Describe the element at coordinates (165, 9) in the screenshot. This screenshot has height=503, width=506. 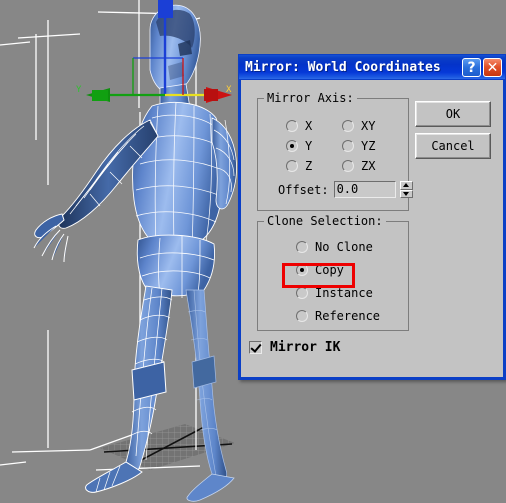
I see `gizmo-z-handle` at that location.